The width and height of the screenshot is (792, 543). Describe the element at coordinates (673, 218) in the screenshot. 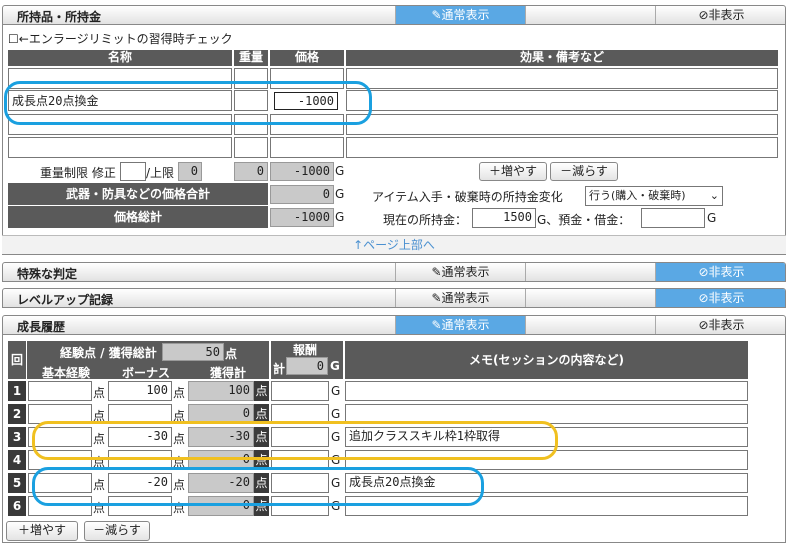

I see `deposit-input` at that location.